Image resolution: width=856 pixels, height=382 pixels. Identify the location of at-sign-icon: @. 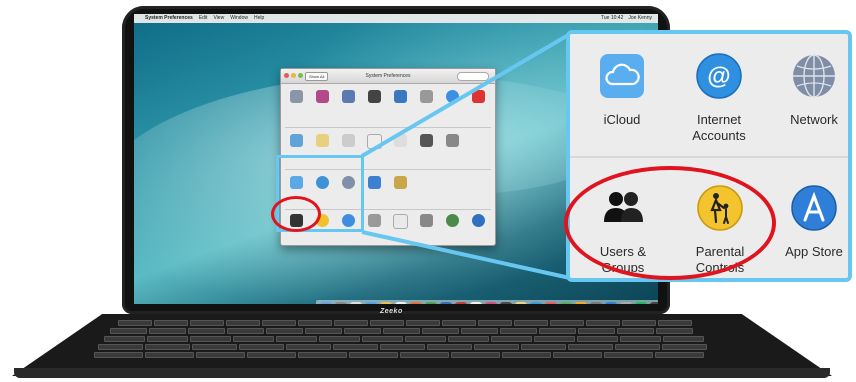
(719, 76).